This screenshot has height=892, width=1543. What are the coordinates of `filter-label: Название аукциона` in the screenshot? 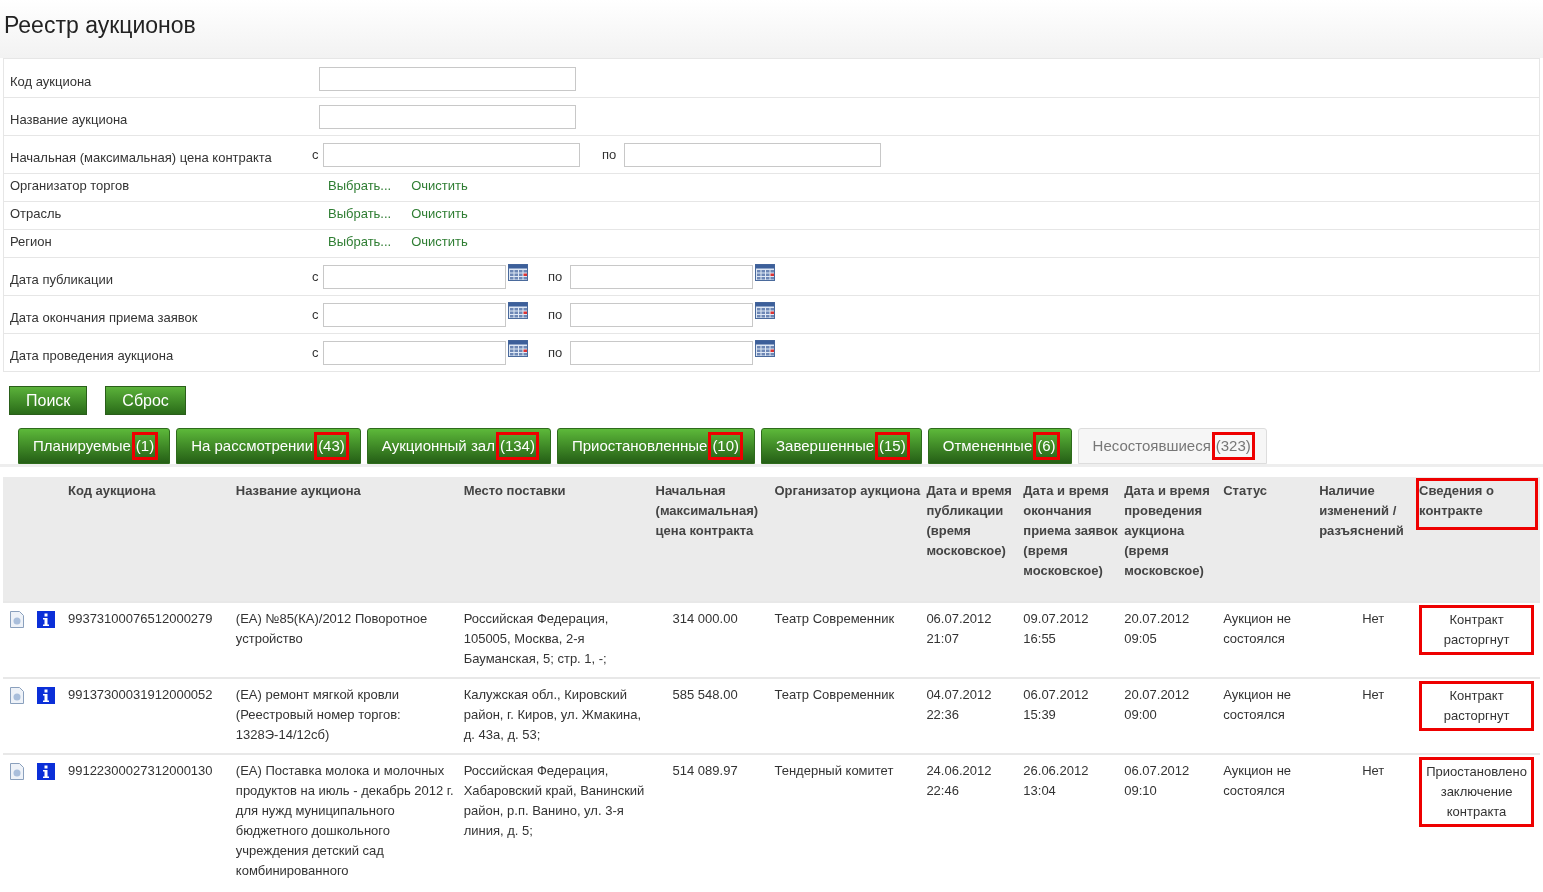 It's located at (69, 119).